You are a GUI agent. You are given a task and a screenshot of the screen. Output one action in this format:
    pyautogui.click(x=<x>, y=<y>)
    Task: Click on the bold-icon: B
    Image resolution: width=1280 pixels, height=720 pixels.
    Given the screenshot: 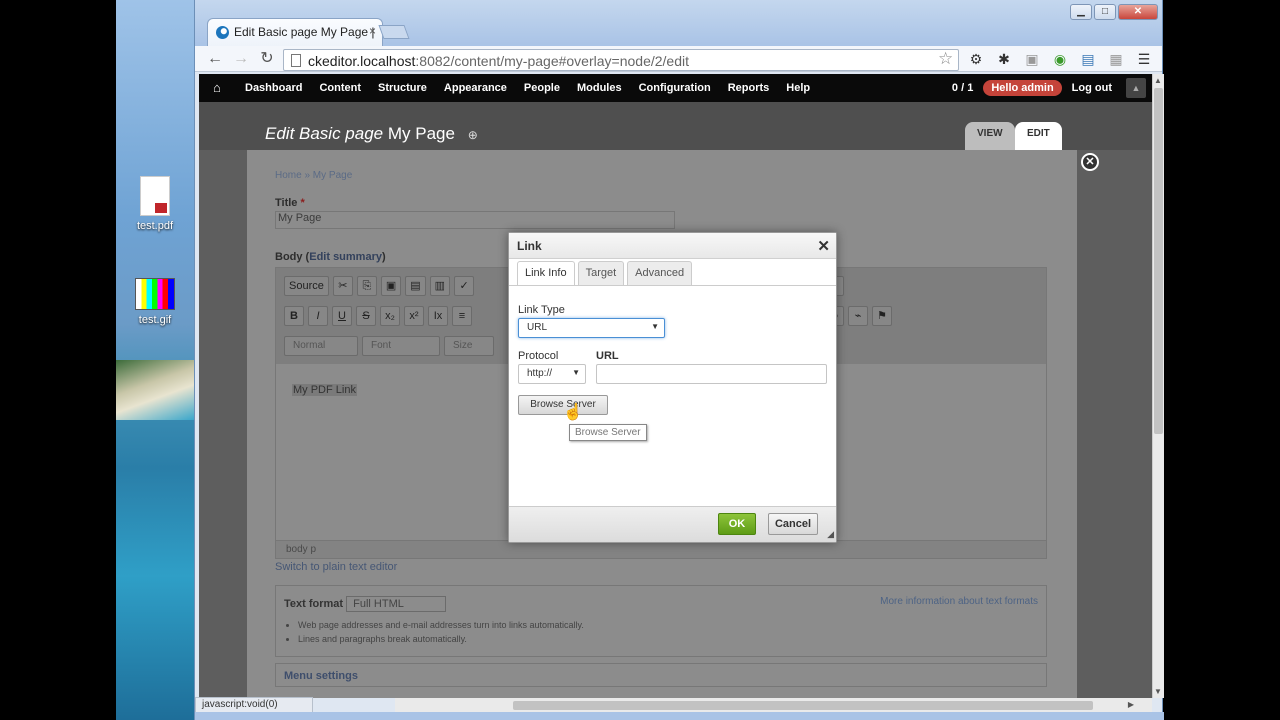 What is the action you would take?
    pyautogui.click(x=294, y=316)
    